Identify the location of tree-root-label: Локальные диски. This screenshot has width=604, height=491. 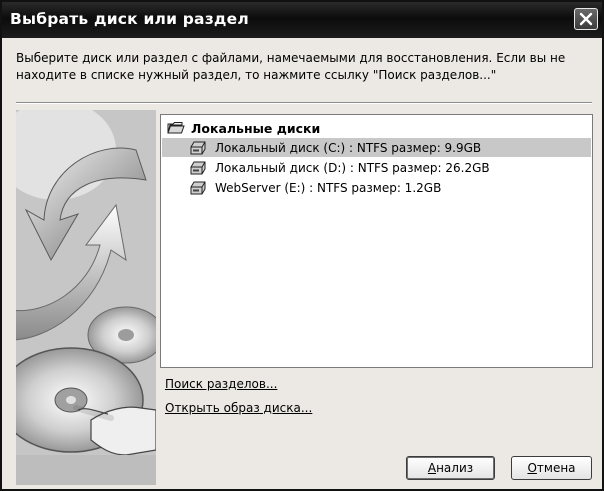
(256, 128).